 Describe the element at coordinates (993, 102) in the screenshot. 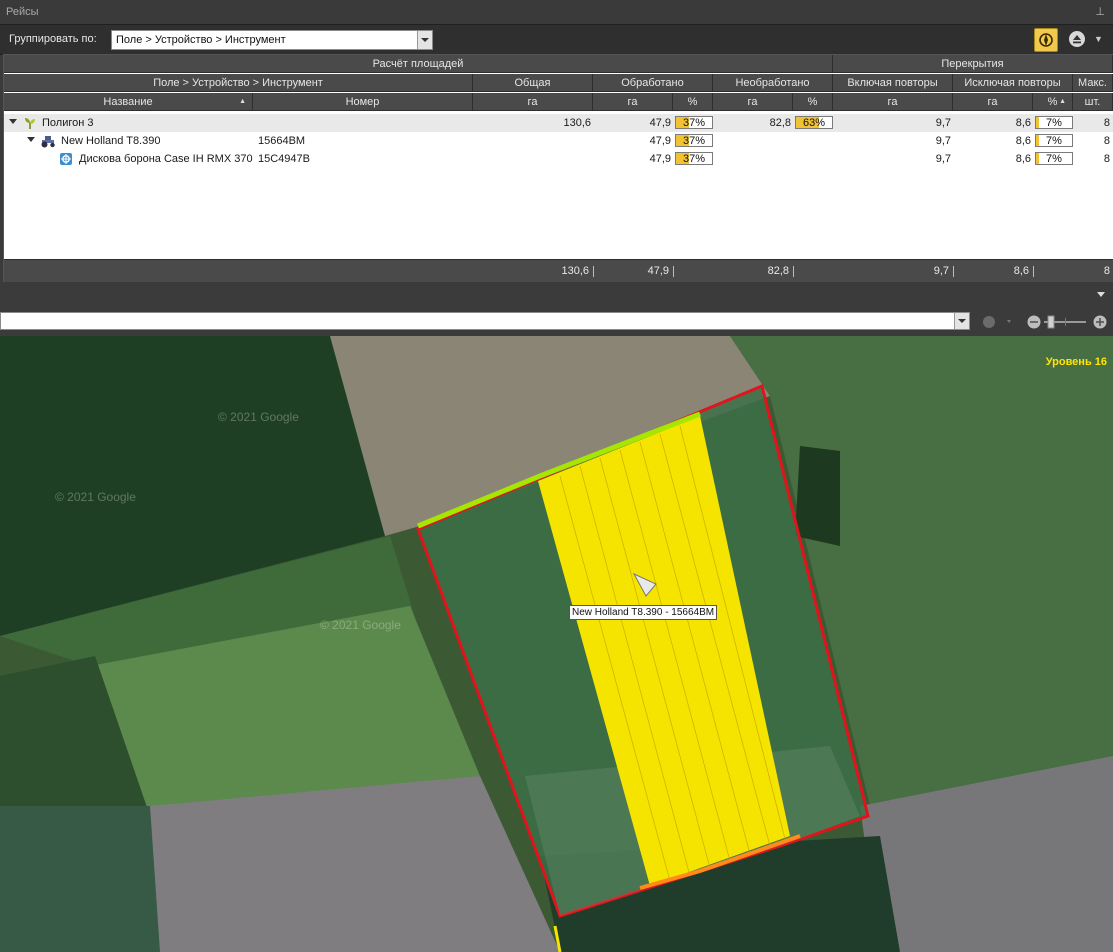

I see `column-excl-ha: га` at that location.